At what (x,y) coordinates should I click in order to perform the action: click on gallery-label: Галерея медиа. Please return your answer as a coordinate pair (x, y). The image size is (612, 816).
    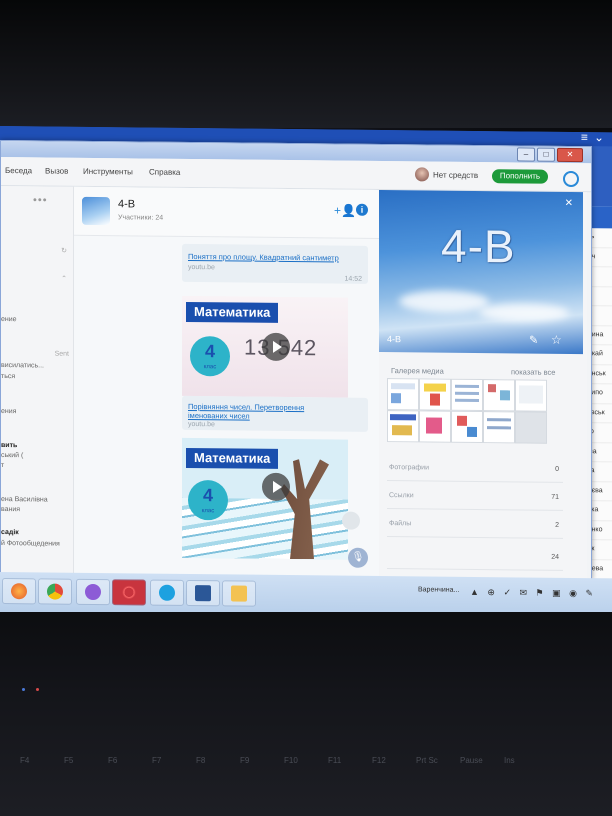
    Looking at the image, I should click on (417, 371).